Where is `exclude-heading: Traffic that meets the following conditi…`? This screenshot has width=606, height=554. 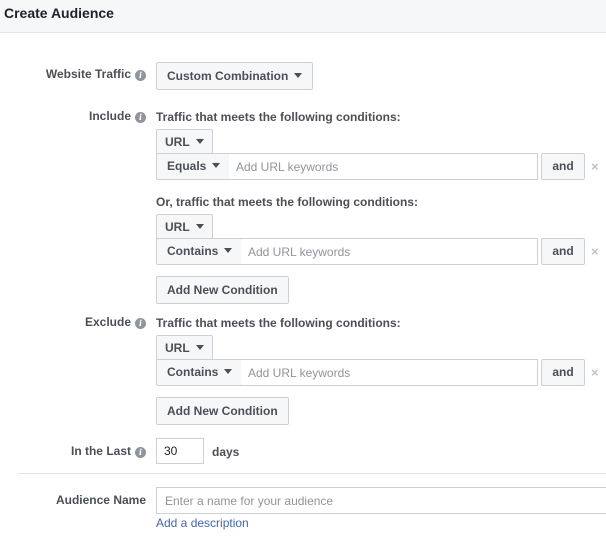
exclude-heading: Traffic that meets the following conditi… is located at coordinates (278, 323).